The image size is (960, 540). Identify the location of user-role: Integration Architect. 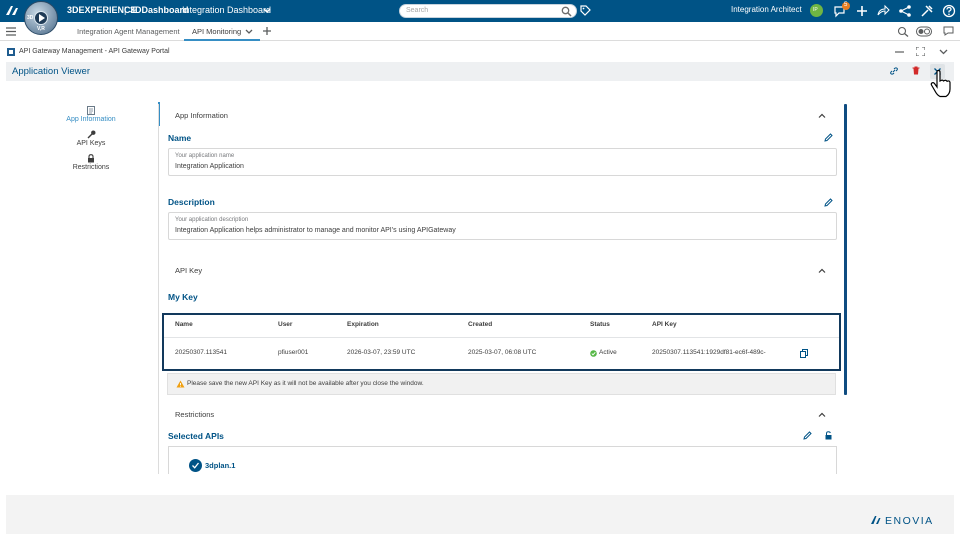
(766, 9).